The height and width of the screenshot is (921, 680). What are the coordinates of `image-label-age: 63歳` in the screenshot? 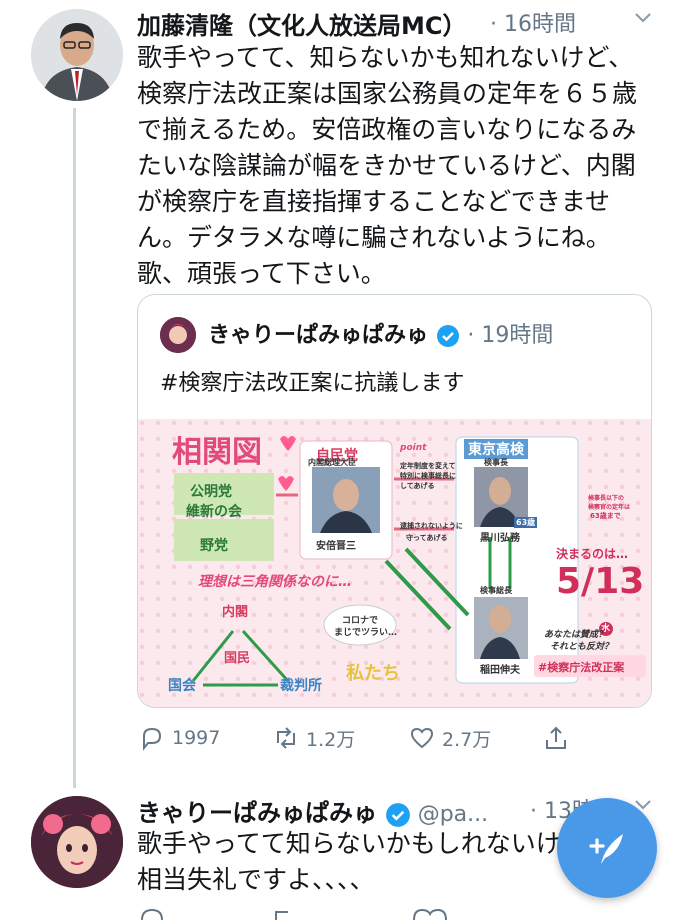 It's located at (526, 522).